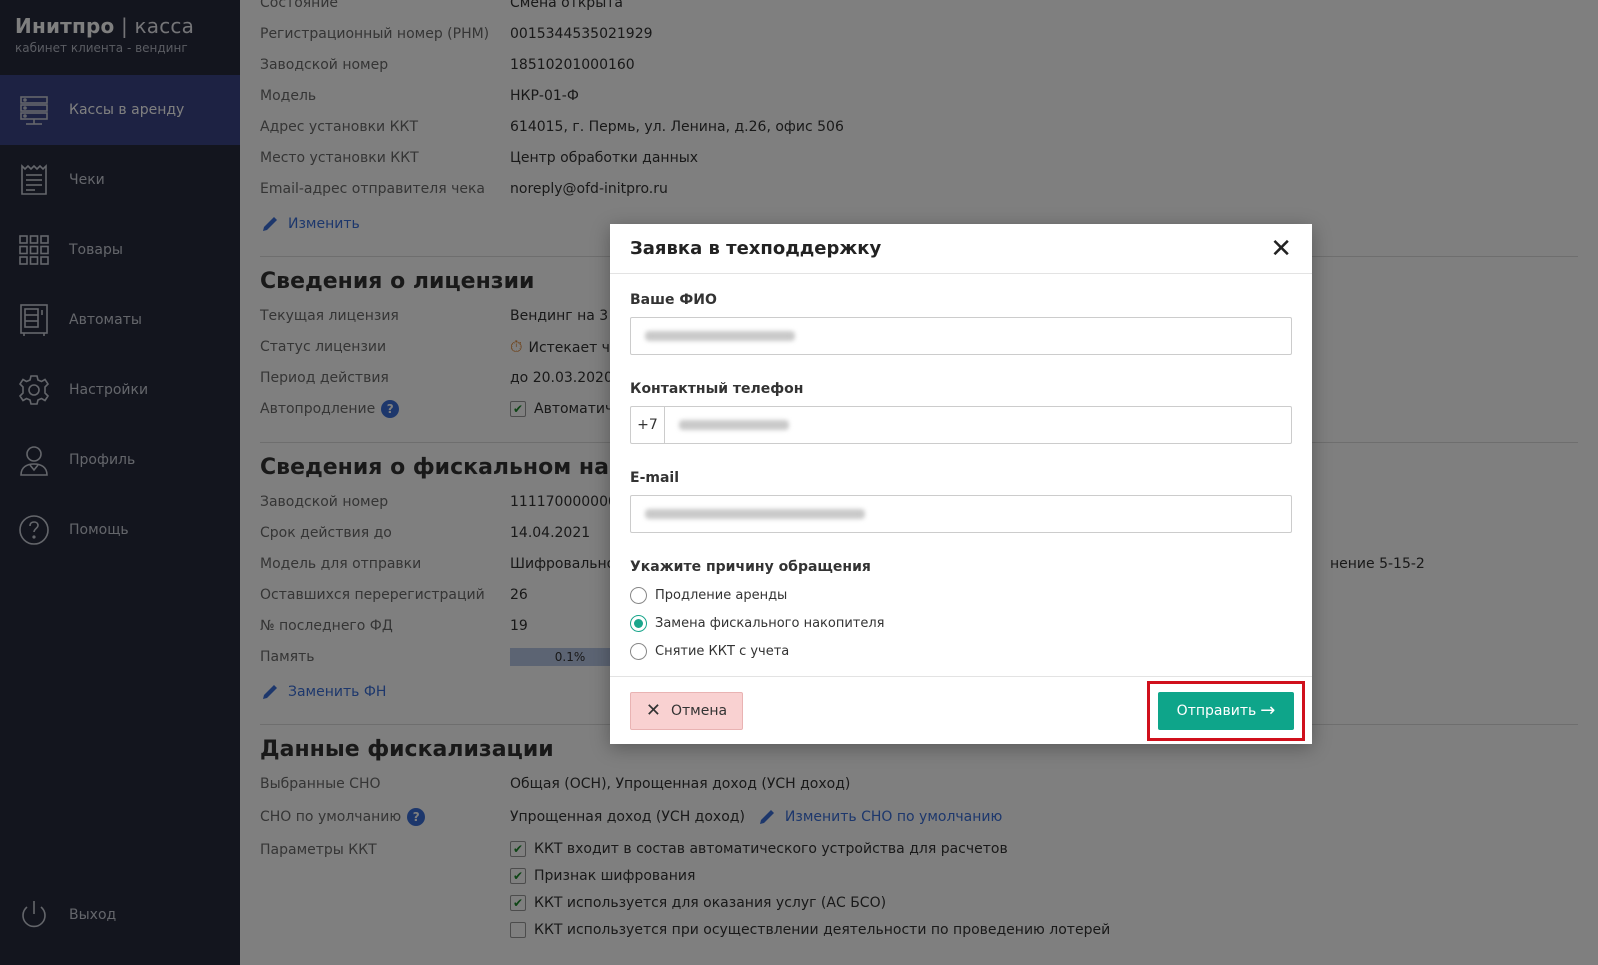 The image size is (1598, 965). What do you see at coordinates (648, 425) in the screenshot?
I see `phone-prefix: +7` at bounding box center [648, 425].